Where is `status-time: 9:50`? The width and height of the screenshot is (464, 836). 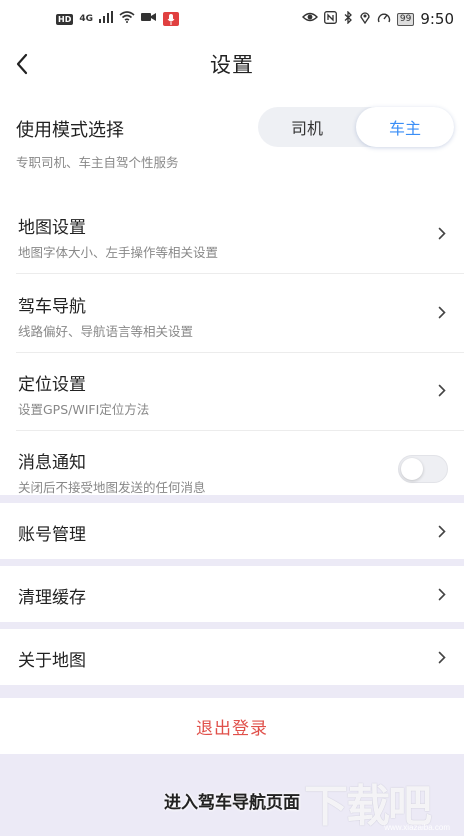 status-time: 9:50 is located at coordinates (437, 19).